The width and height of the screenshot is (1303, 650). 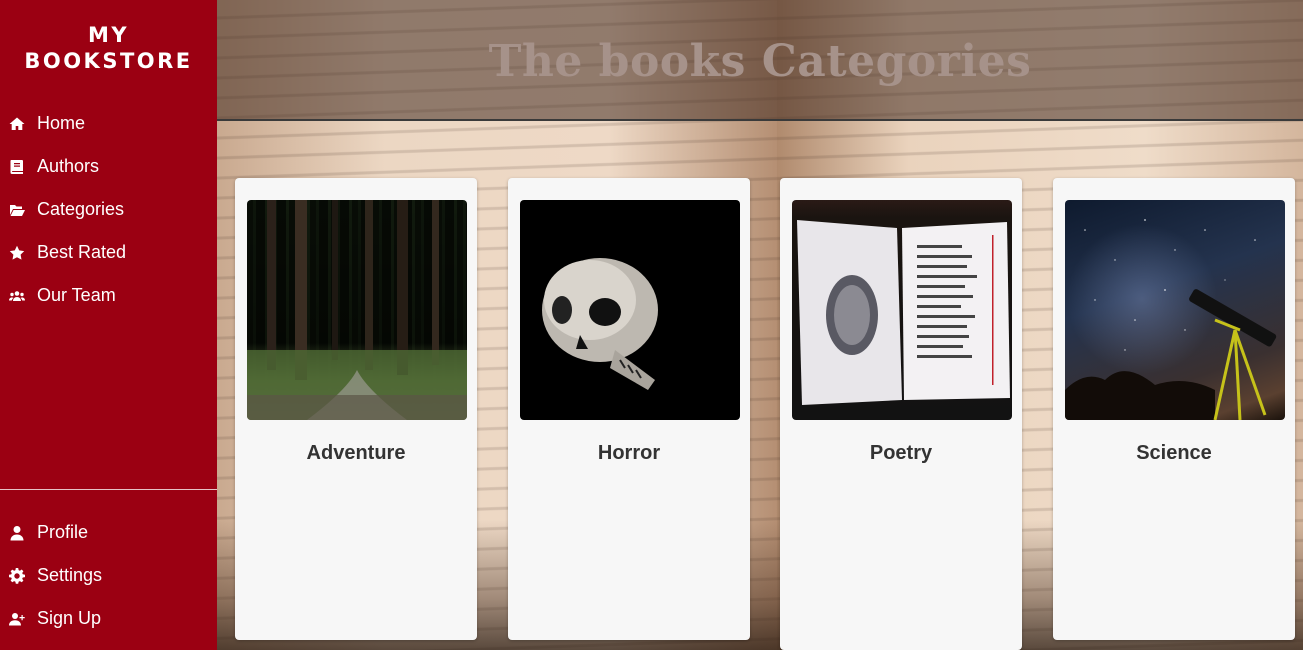 I want to click on gear-icon, so click(x=17, y=576).